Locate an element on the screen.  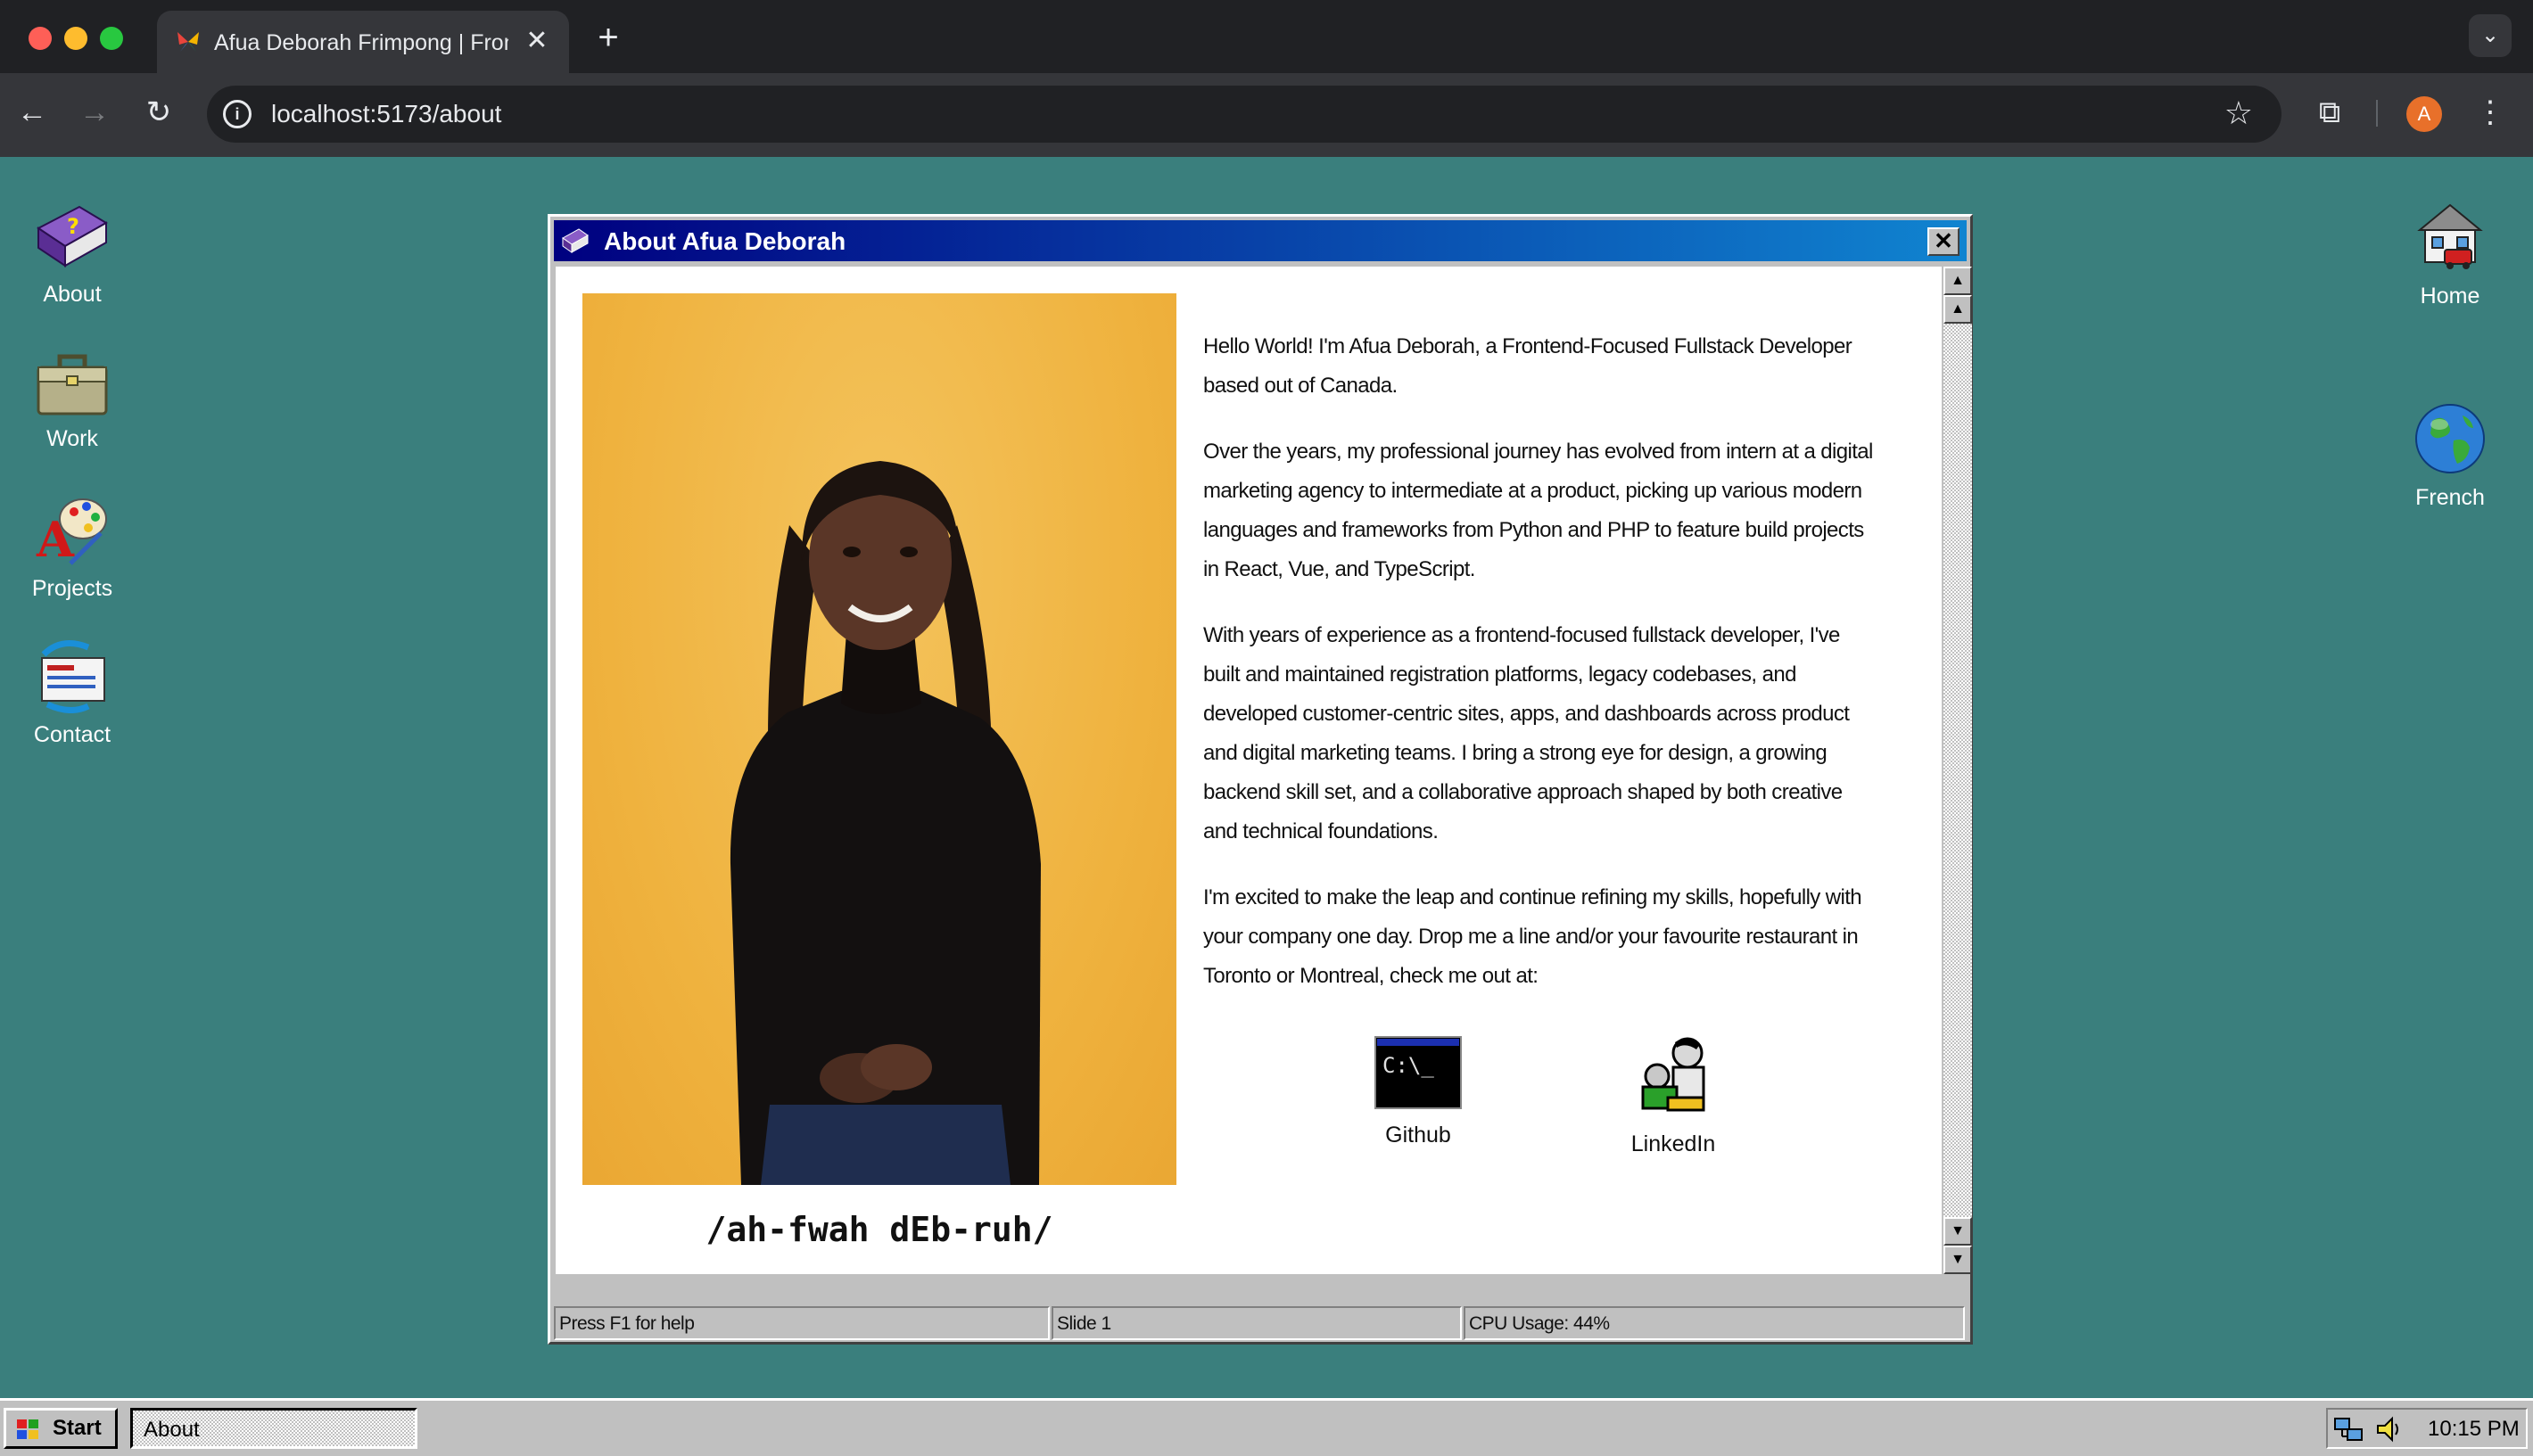
github-label: Github is located at coordinates (1418, 1136).